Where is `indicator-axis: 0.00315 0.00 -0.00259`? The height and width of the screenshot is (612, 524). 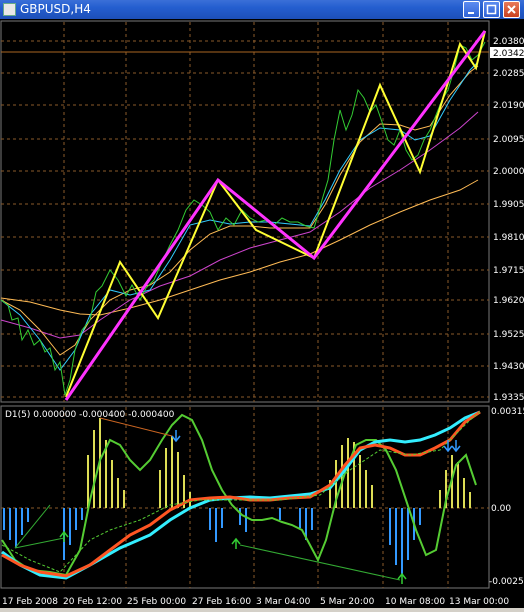
indicator-axis: 0.00315 0.00 -0.00259 is located at coordinates (506, 497).